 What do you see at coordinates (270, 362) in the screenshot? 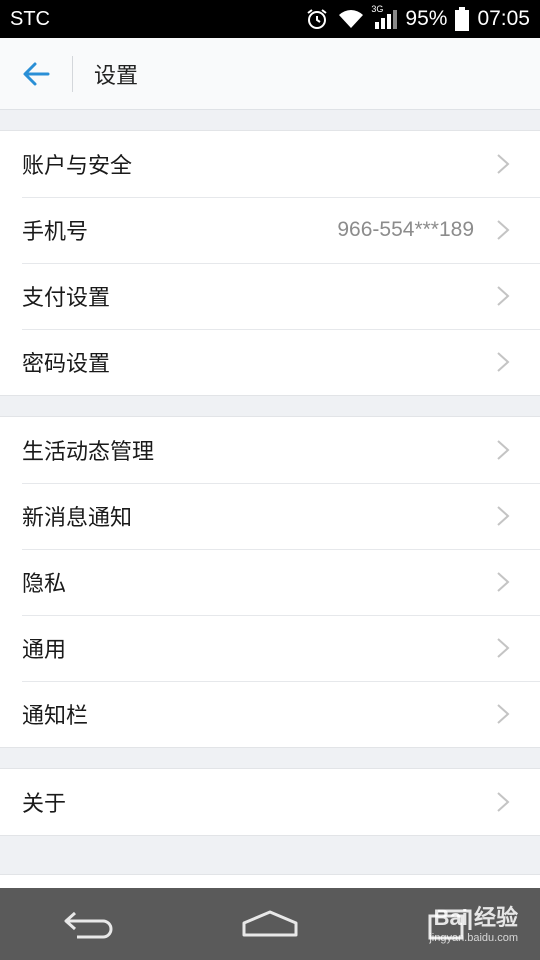
I see `settings-item-password: 密码设置` at bounding box center [270, 362].